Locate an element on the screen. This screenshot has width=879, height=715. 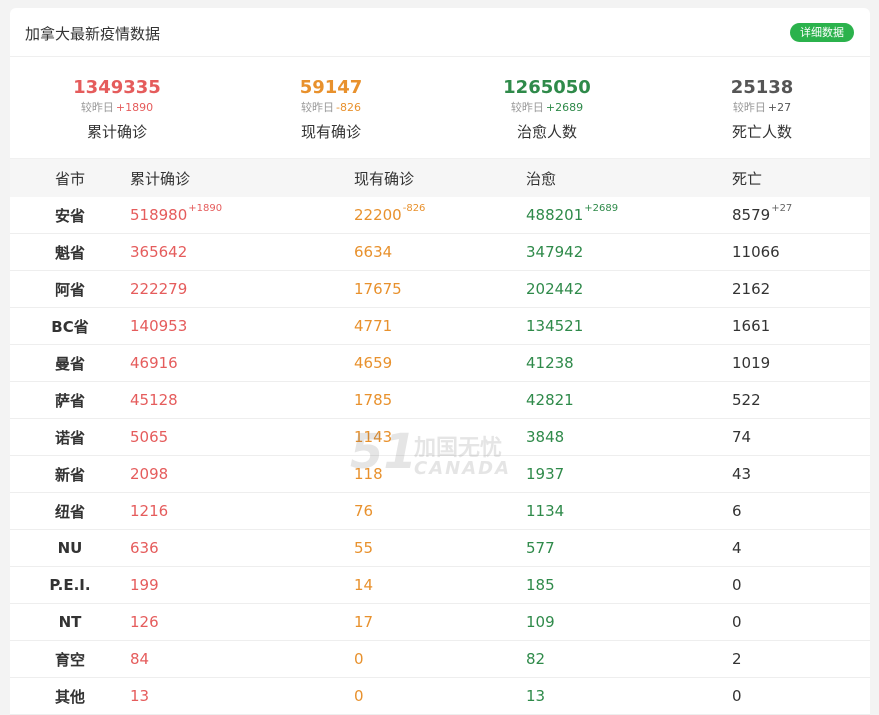
cell-current-value: 55 is located at coordinates (364, 548).